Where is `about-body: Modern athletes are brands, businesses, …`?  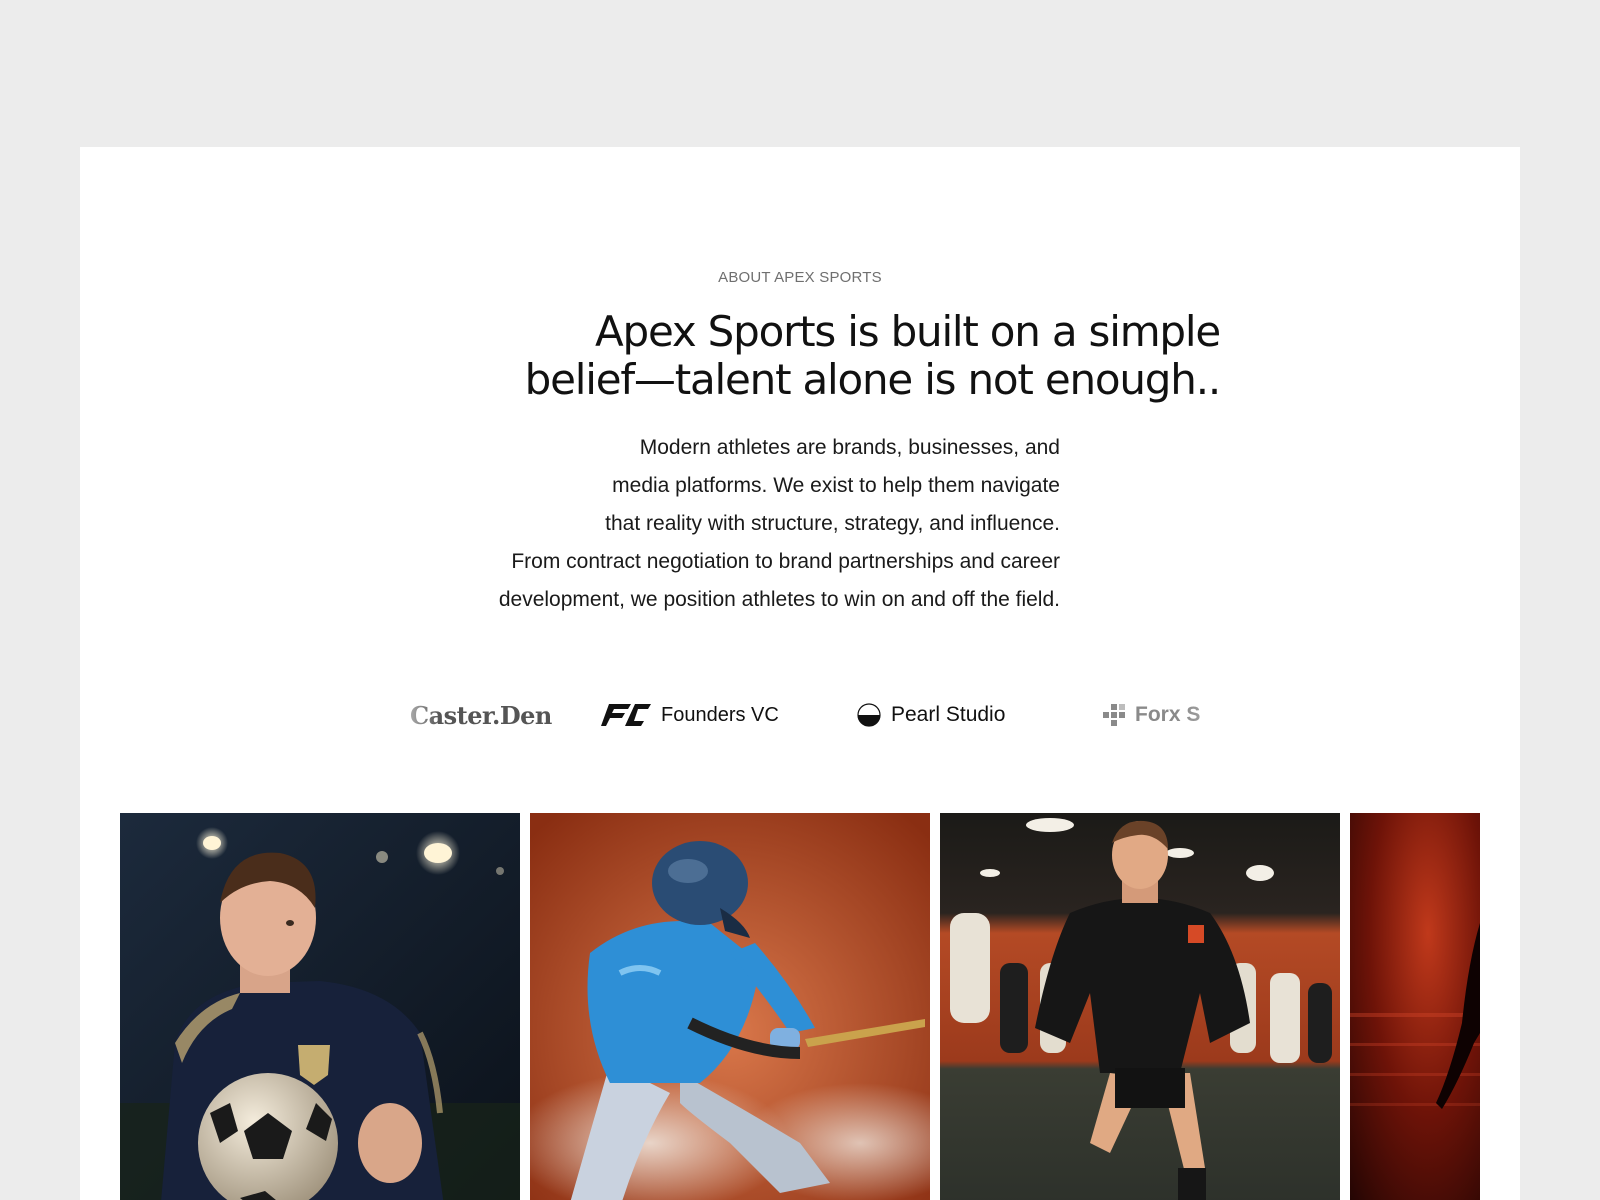
about-body: Modern athletes are brands, businesses, … is located at coordinates (735, 524).